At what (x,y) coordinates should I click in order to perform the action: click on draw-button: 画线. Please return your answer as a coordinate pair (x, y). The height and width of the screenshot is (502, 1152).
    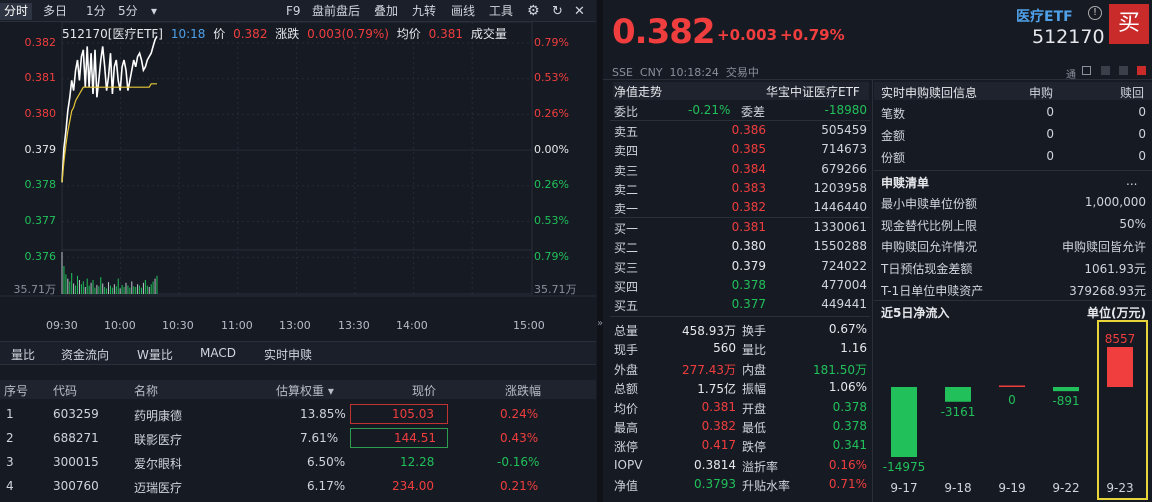
    Looking at the image, I should click on (463, 11).